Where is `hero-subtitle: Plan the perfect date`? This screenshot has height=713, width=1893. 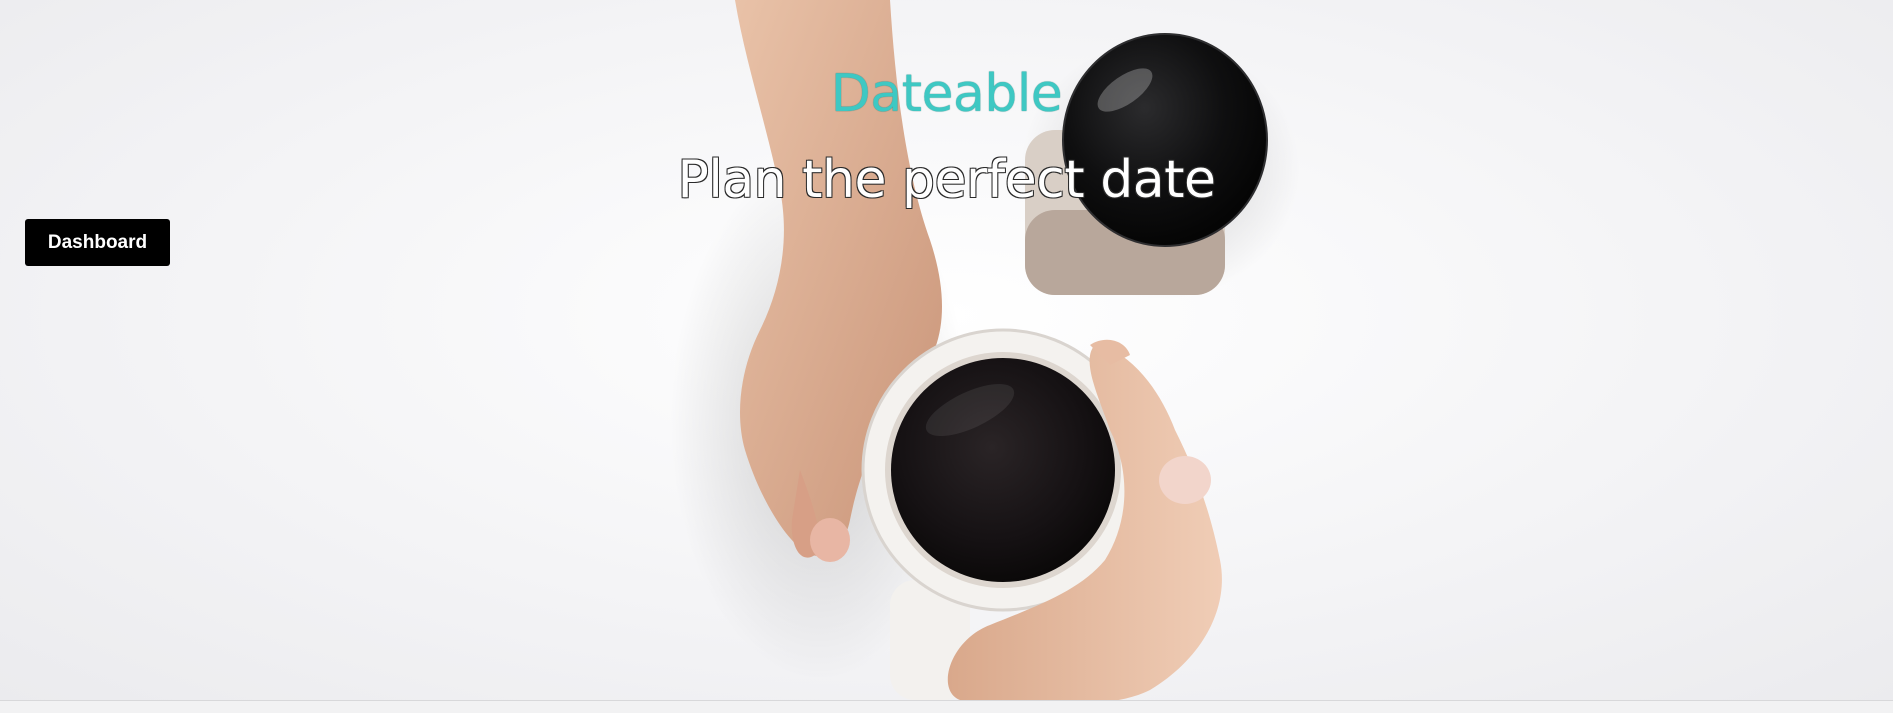 hero-subtitle: Plan the perfect date is located at coordinates (946, 180).